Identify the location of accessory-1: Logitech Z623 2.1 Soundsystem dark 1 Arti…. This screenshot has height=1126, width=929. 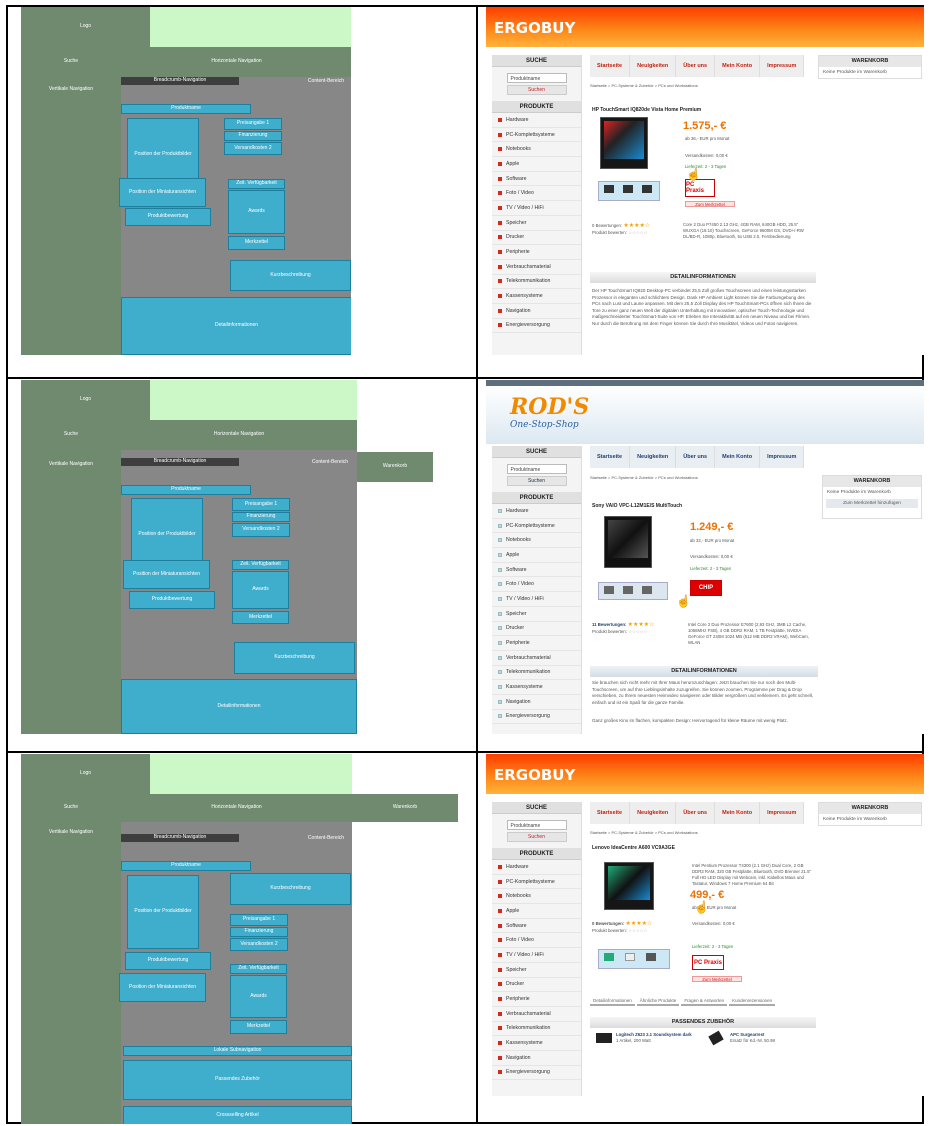
(656, 1038).